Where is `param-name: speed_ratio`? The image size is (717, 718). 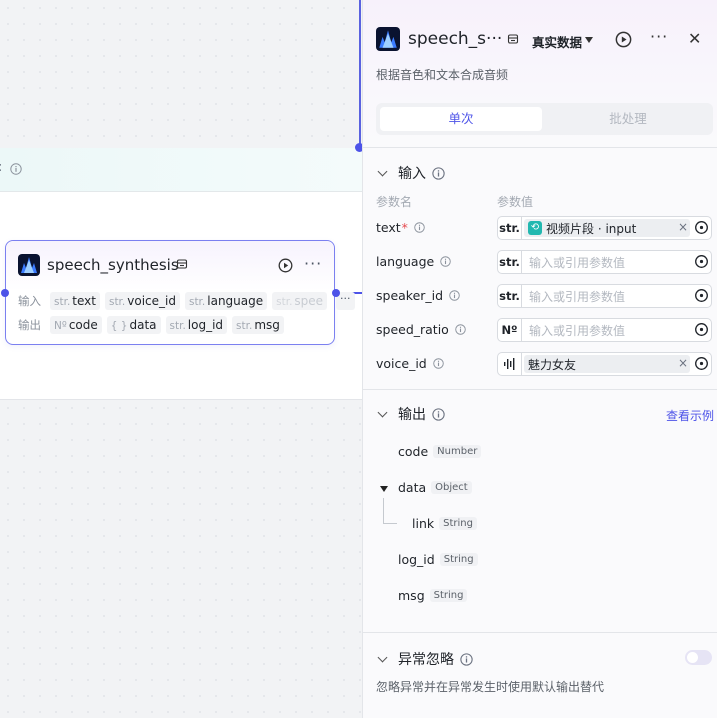
param-name: speed_ratio is located at coordinates (421, 329).